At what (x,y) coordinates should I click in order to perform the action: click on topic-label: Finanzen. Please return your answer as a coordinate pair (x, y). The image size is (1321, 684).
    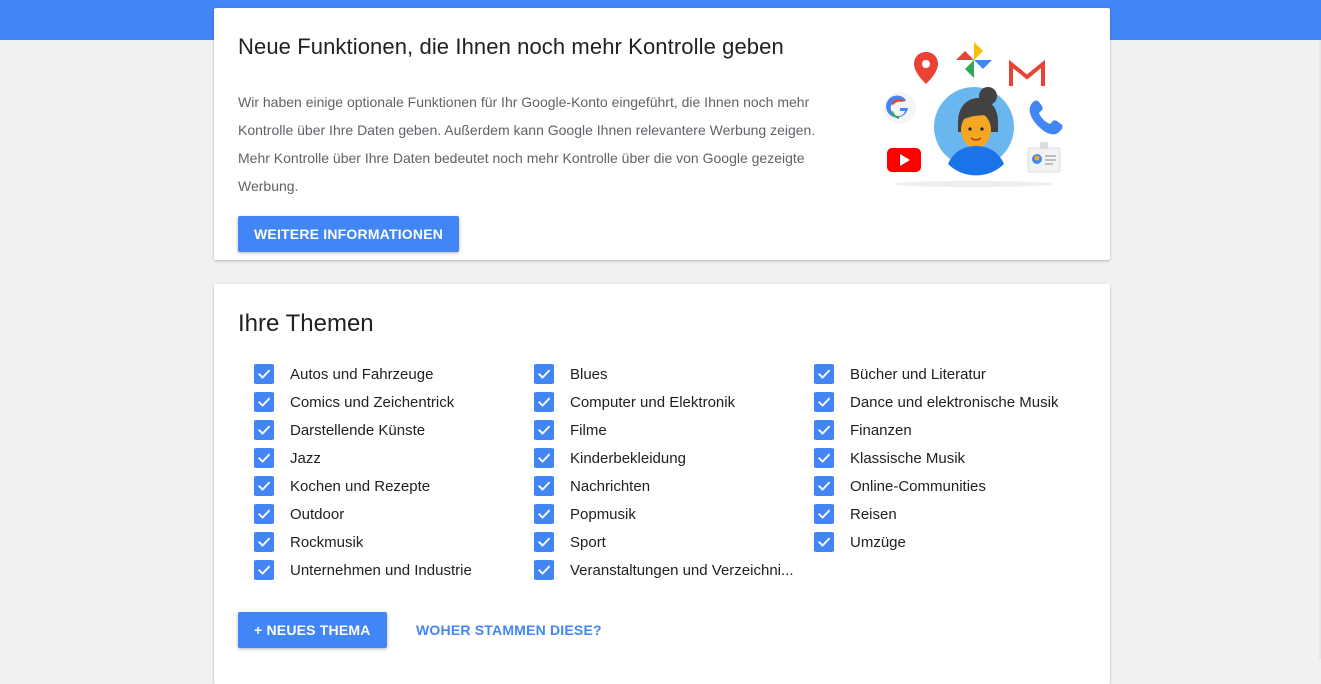
    Looking at the image, I should click on (881, 430).